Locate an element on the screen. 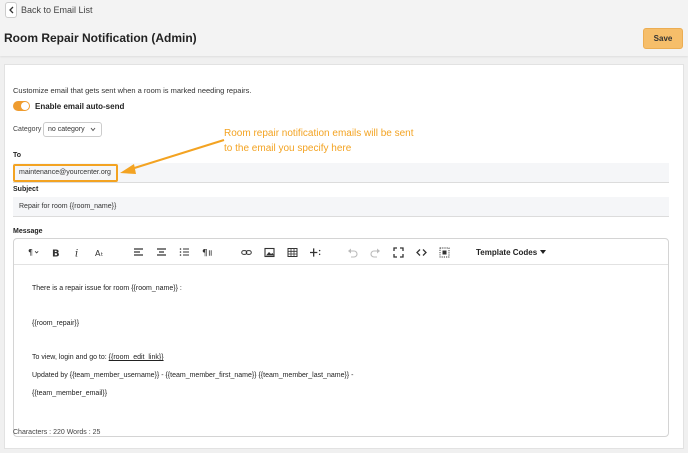  subject-label: Subject is located at coordinates (26, 189).